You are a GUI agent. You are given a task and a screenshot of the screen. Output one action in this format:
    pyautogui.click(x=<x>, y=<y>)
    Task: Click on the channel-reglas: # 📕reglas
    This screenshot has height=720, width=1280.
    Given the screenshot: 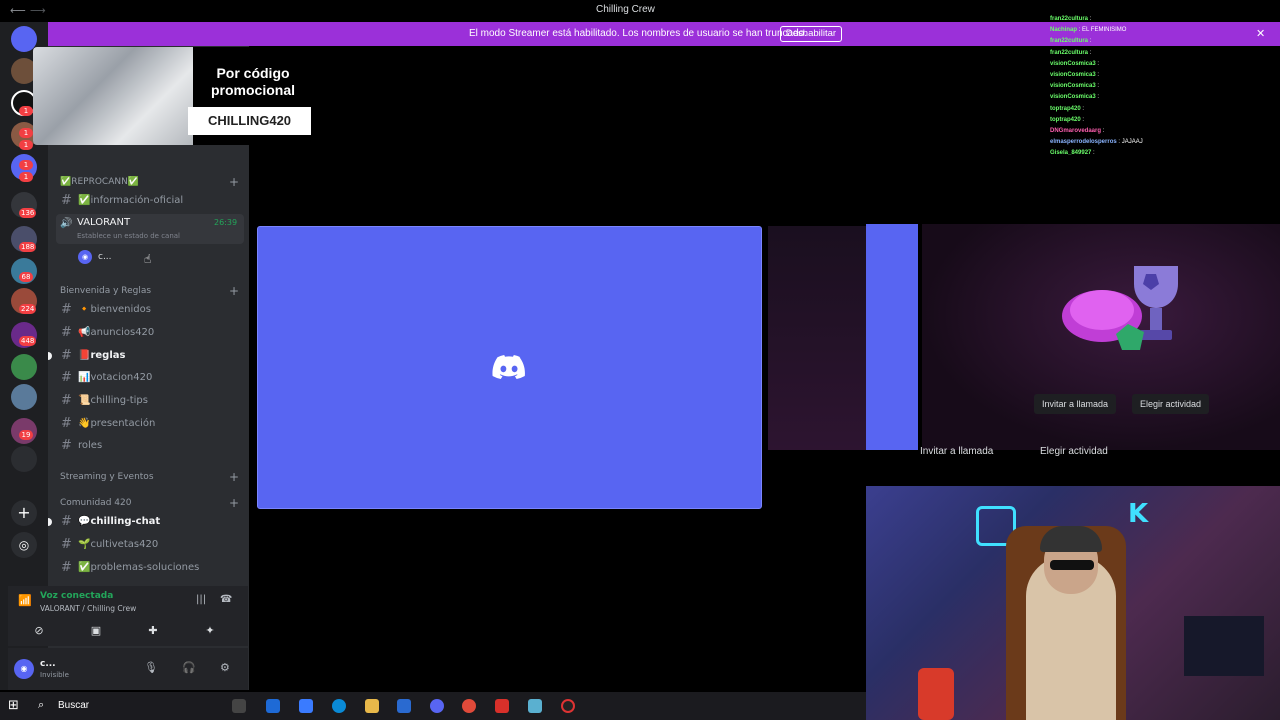 What is the action you would take?
    pyautogui.click(x=146, y=356)
    